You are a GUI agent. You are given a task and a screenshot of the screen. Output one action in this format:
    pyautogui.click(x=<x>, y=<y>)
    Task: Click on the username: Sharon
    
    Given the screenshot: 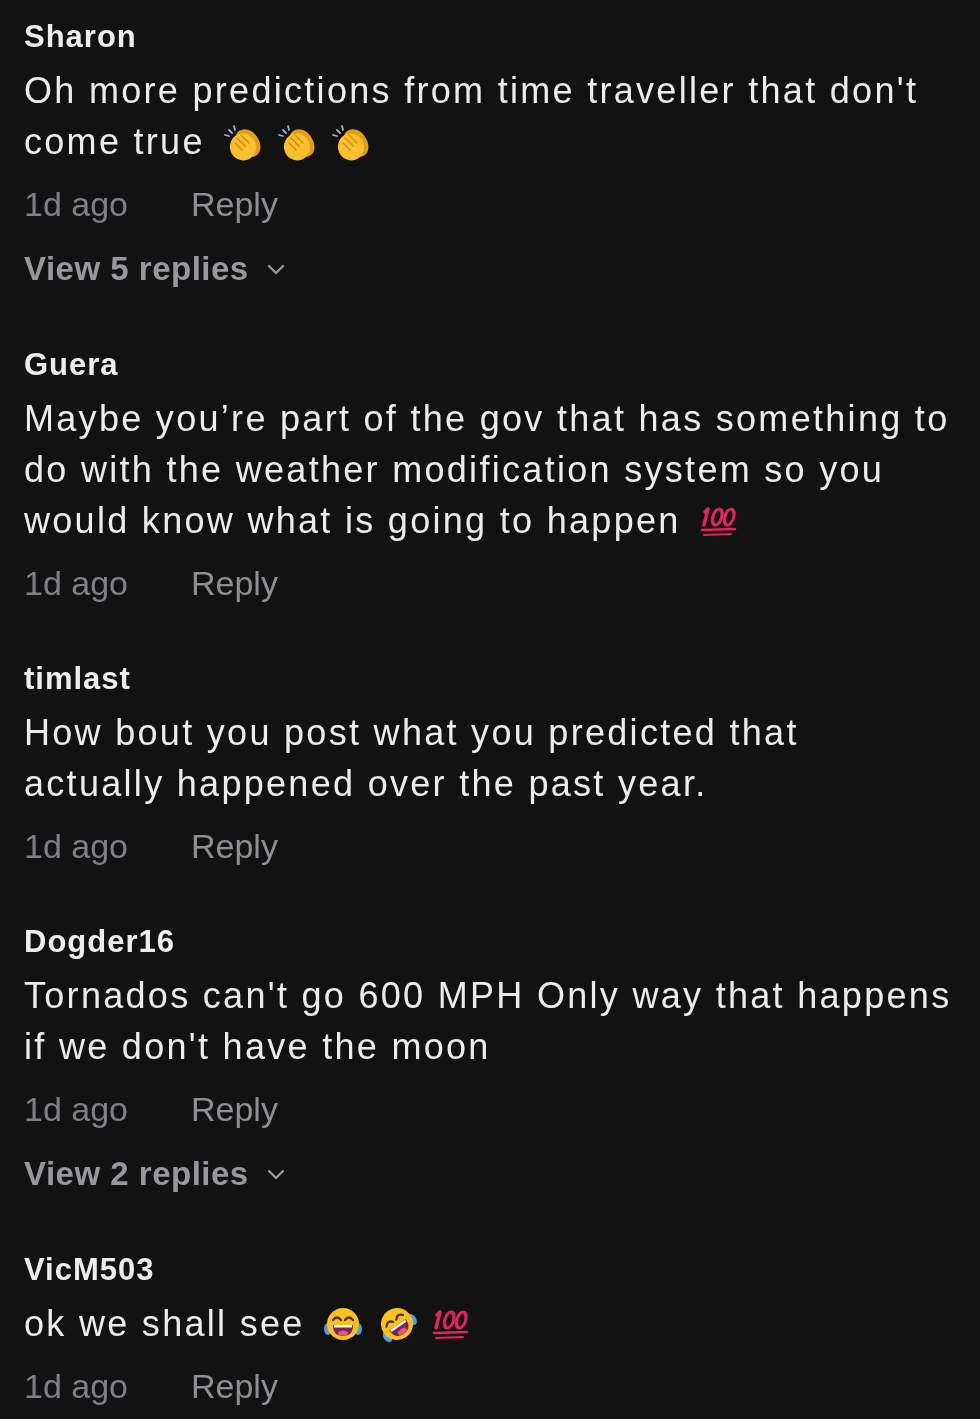 What is the action you would take?
    pyautogui.click(x=80, y=37)
    